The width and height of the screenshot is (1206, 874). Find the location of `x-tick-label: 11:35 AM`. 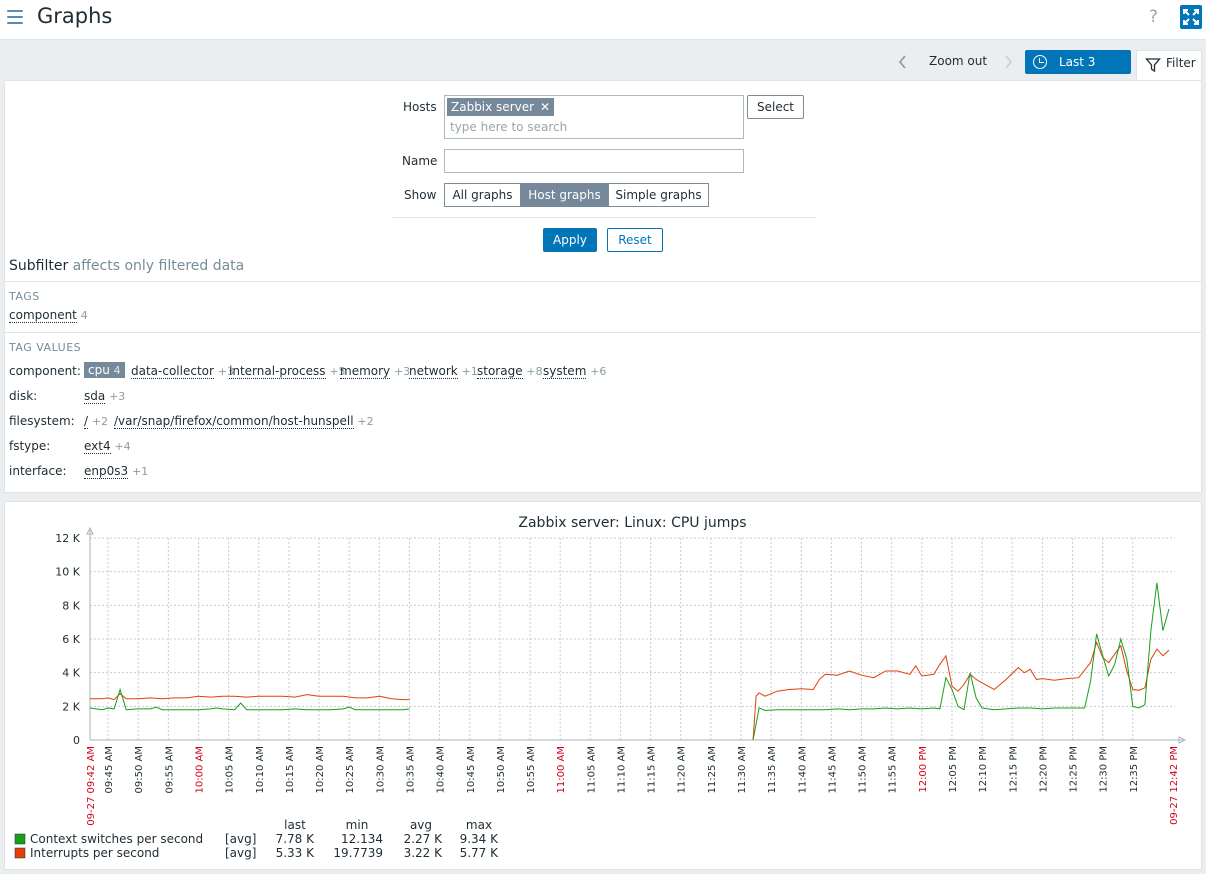

x-tick-label: 11:35 AM is located at coordinates (772, 769).